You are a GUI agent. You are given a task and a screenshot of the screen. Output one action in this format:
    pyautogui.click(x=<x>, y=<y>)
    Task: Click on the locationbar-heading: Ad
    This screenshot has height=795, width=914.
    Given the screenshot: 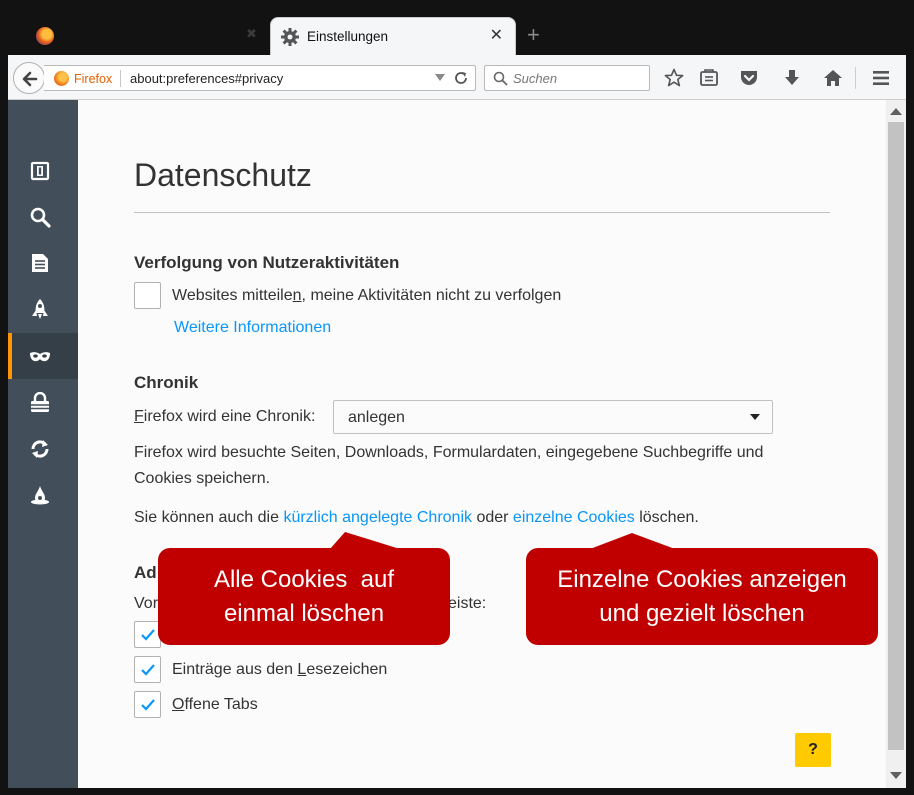 What is the action you would take?
    pyautogui.click(x=145, y=572)
    